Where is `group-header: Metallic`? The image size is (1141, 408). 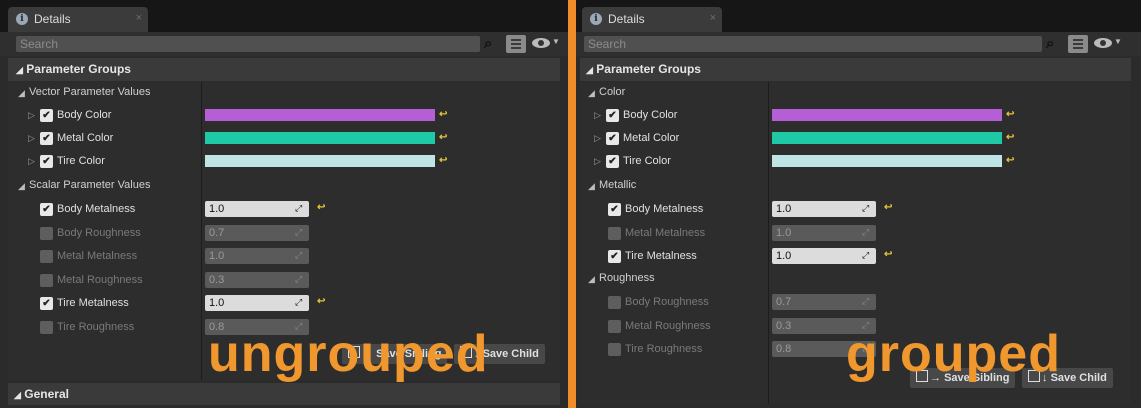
group-header: Metallic is located at coordinates (617, 185).